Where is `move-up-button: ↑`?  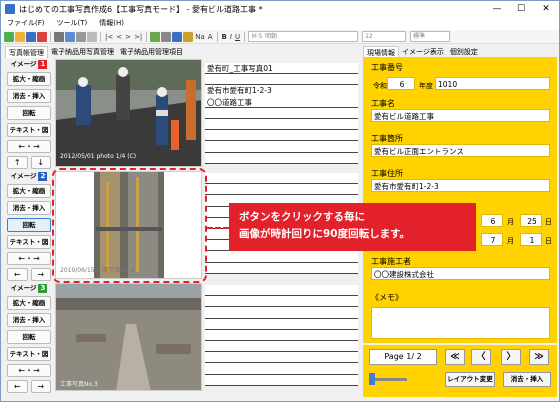 move-up-button: ↑ is located at coordinates (17, 162).